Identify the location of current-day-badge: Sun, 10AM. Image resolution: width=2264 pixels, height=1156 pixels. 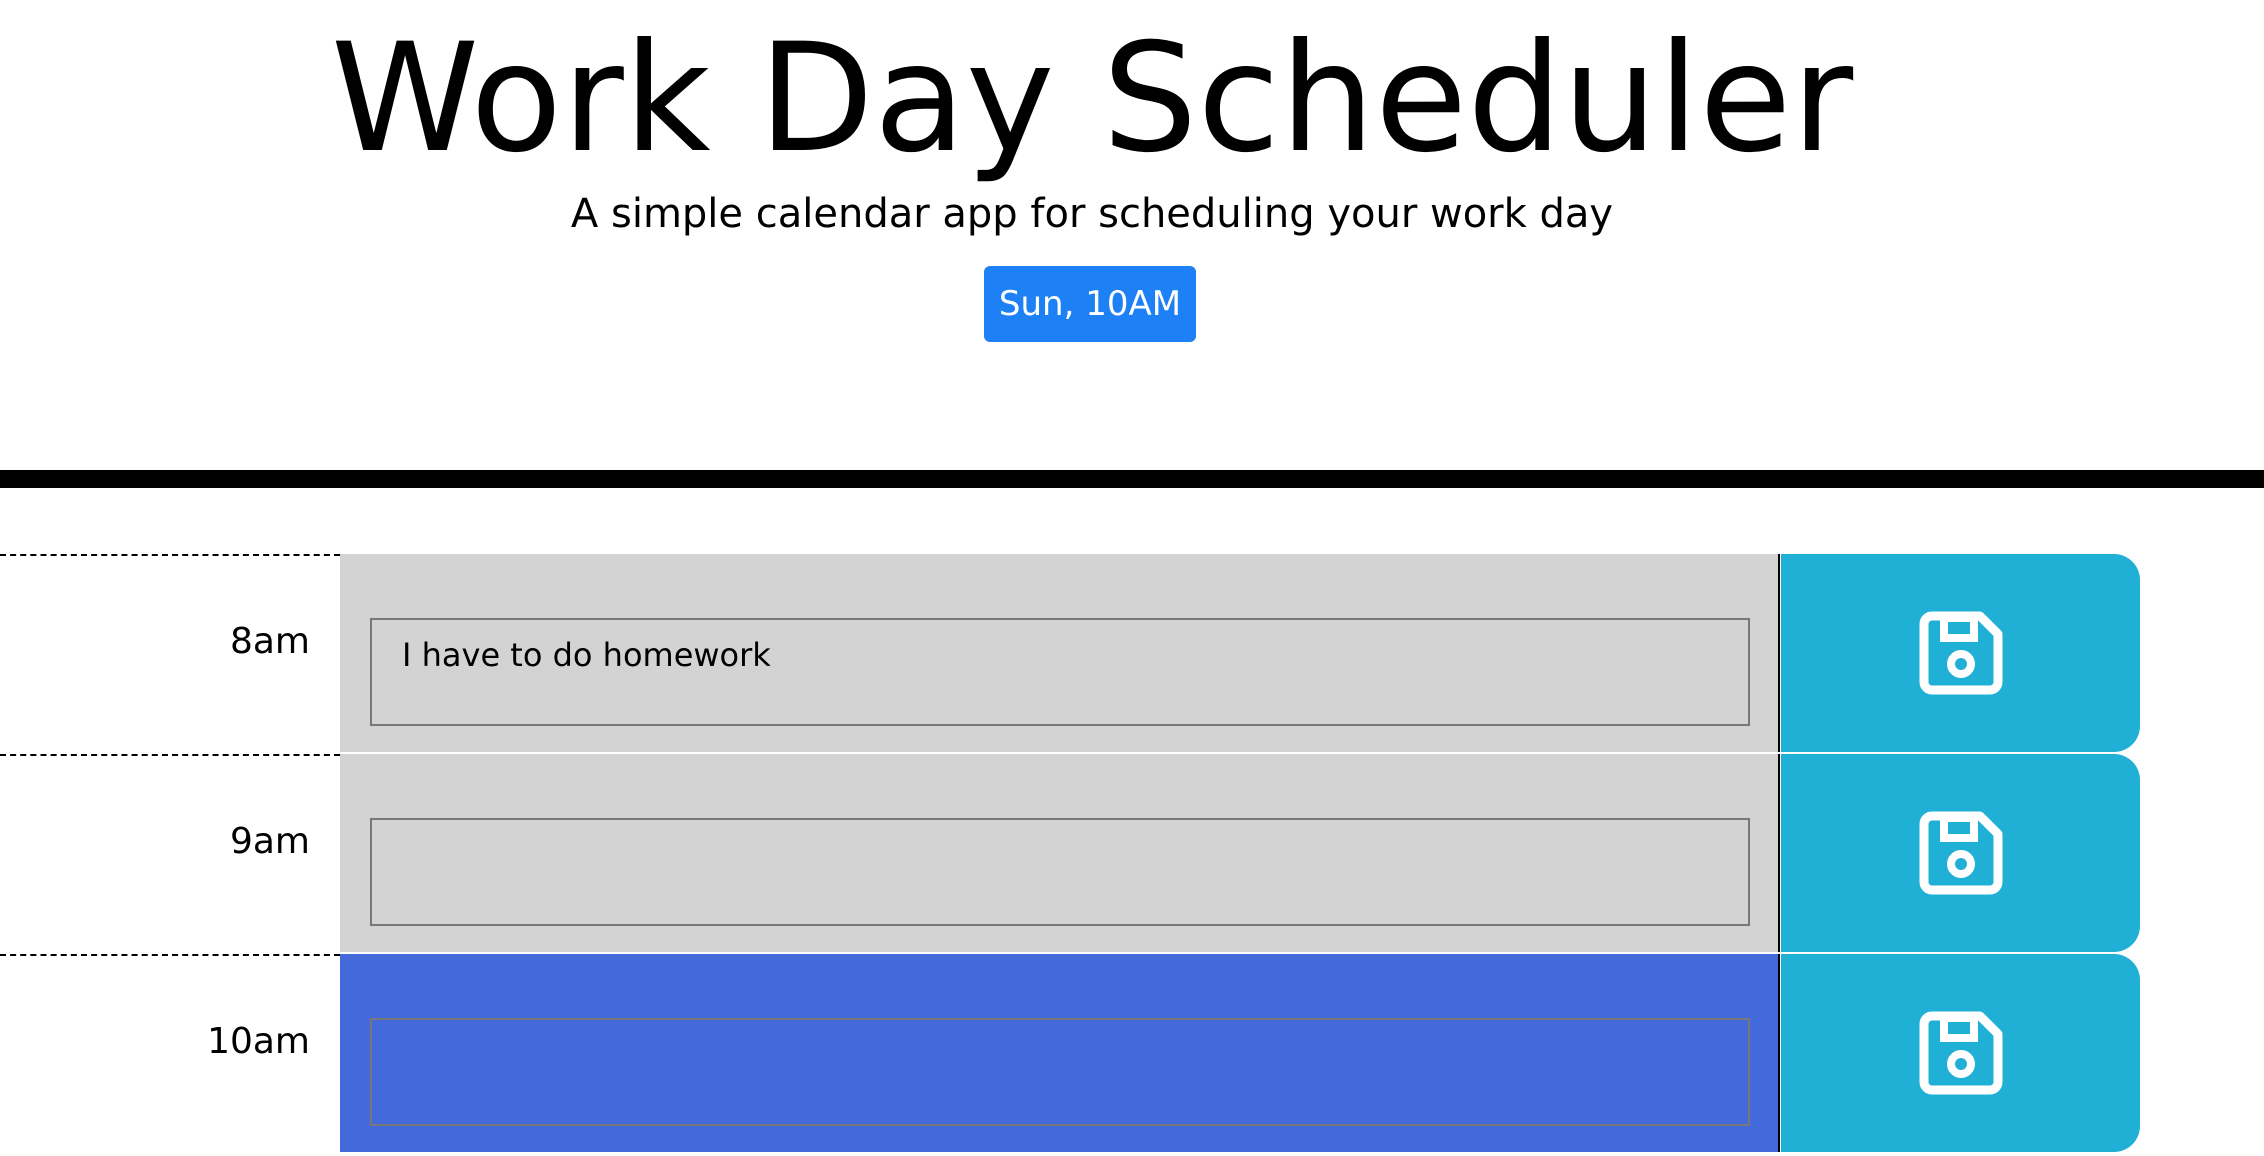
(1090, 304).